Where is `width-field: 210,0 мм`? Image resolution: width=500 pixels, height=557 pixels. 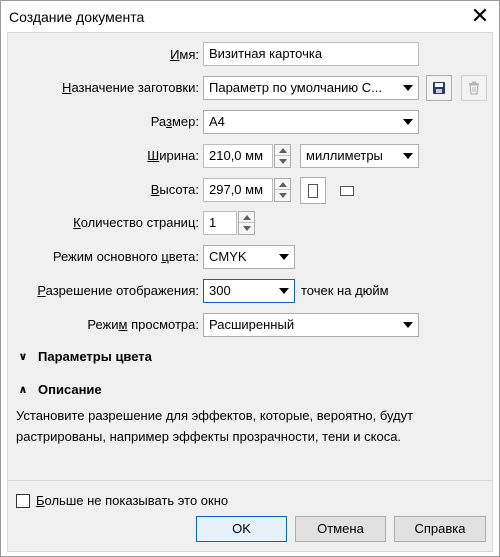 width-field: 210,0 мм is located at coordinates (238, 156).